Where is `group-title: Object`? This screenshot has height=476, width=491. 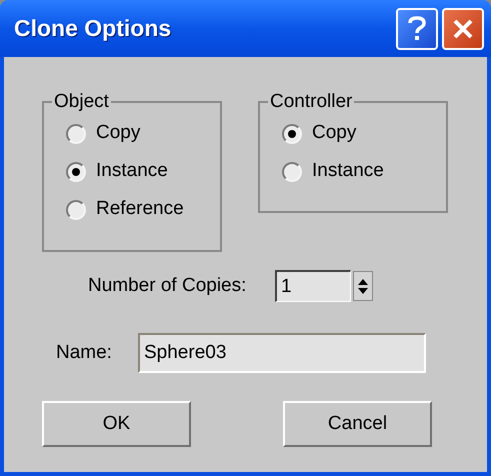 group-title: Object is located at coordinates (81, 102).